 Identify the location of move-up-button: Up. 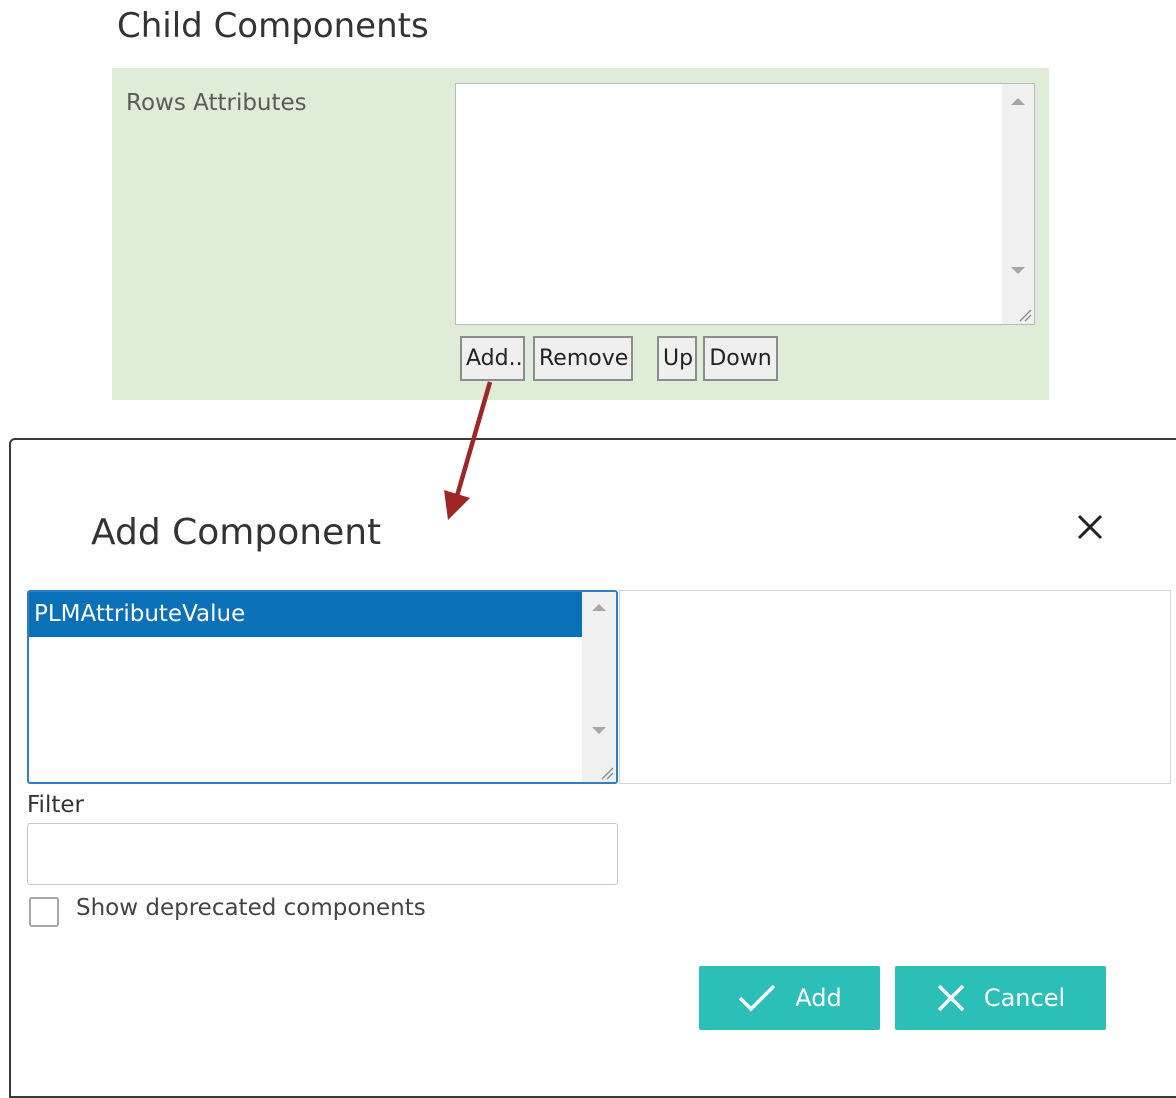
(677, 358).